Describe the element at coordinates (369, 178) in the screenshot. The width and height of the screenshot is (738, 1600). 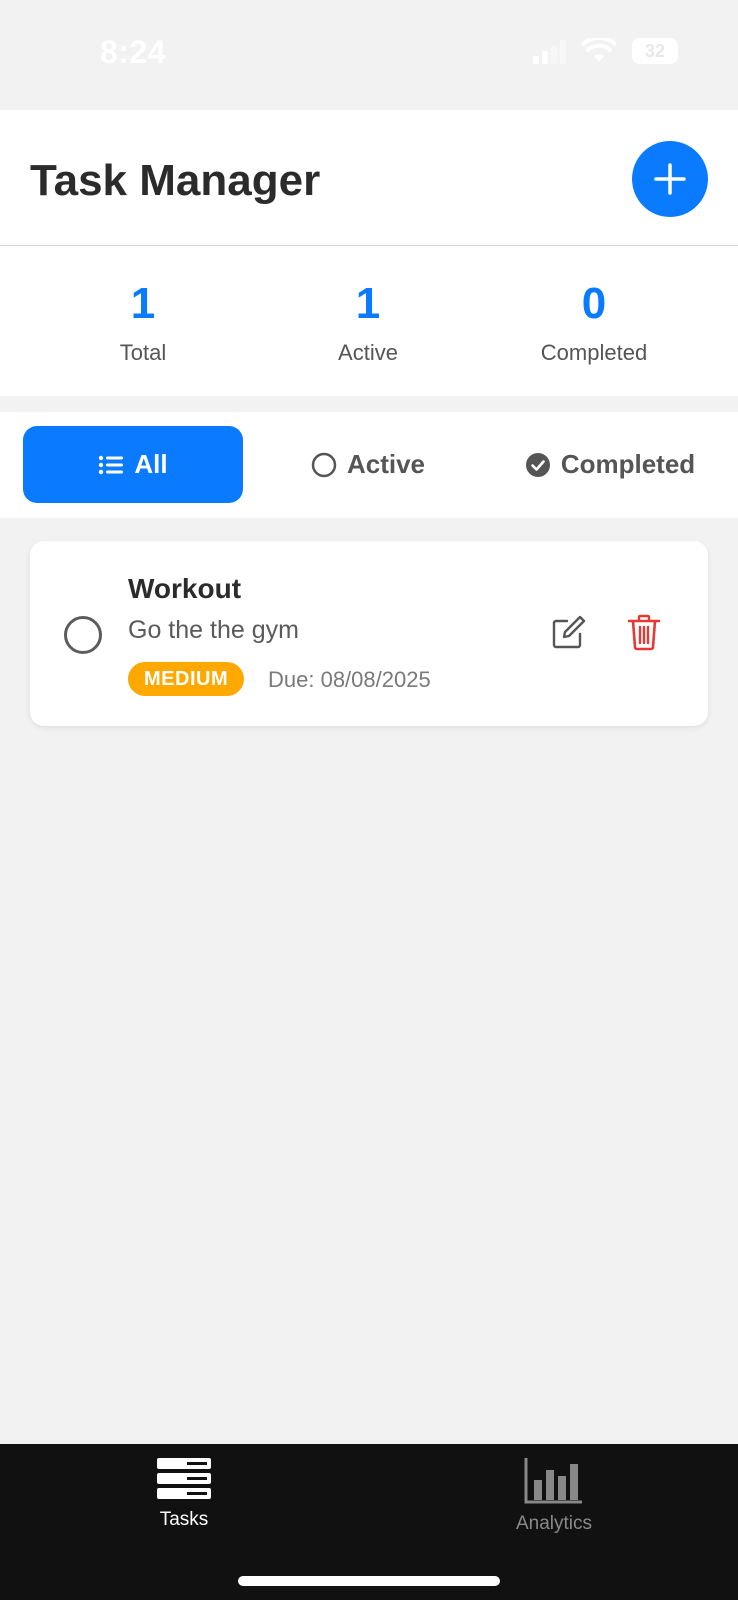
I see `app-header: Task Manager` at that location.